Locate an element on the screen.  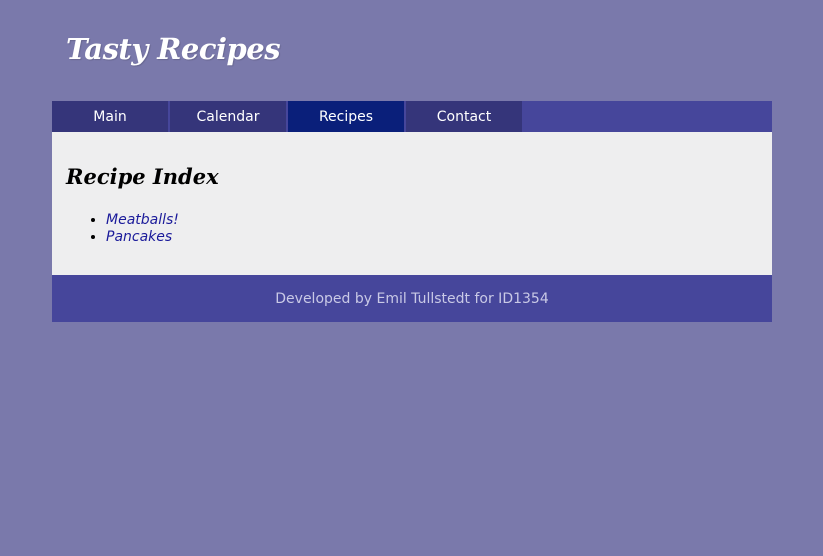
nav-item-contact: Contact is located at coordinates (464, 116).